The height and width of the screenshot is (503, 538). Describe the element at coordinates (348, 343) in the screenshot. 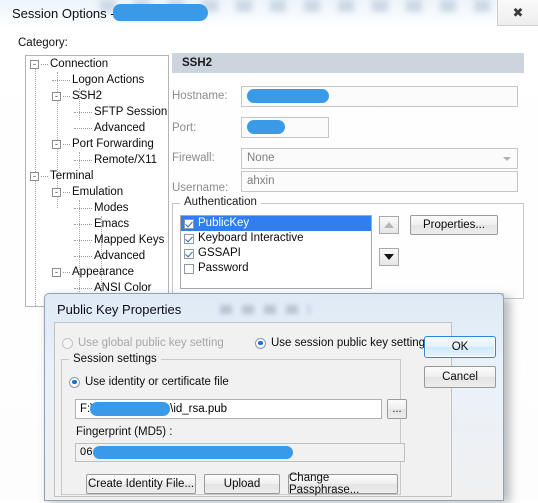

I see `radio-use-session-key-label: Use session public key setting` at that location.